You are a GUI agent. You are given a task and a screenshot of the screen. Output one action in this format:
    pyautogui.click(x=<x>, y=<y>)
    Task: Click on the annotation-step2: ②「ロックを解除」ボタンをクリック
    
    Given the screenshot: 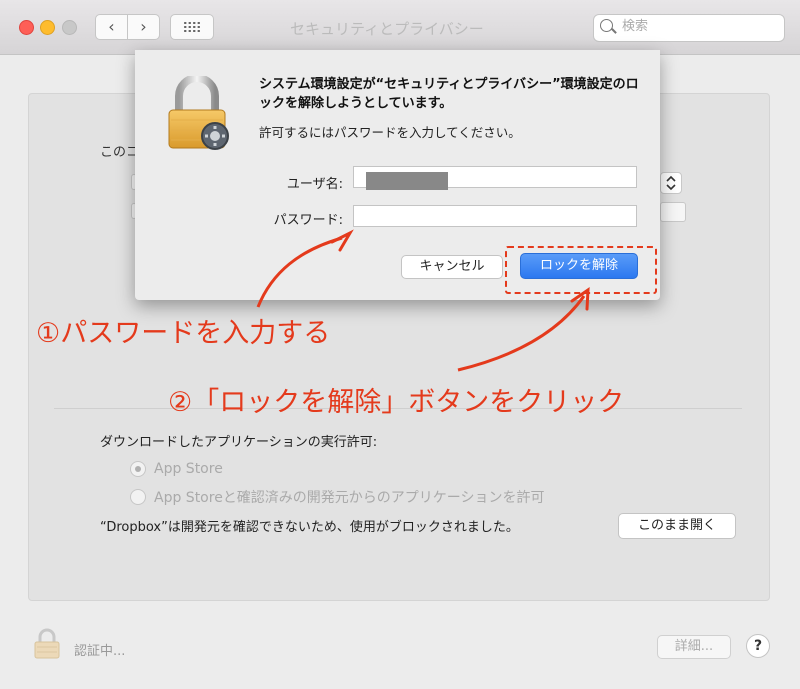 What is the action you would take?
    pyautogui.click(x=396, y=402)
    